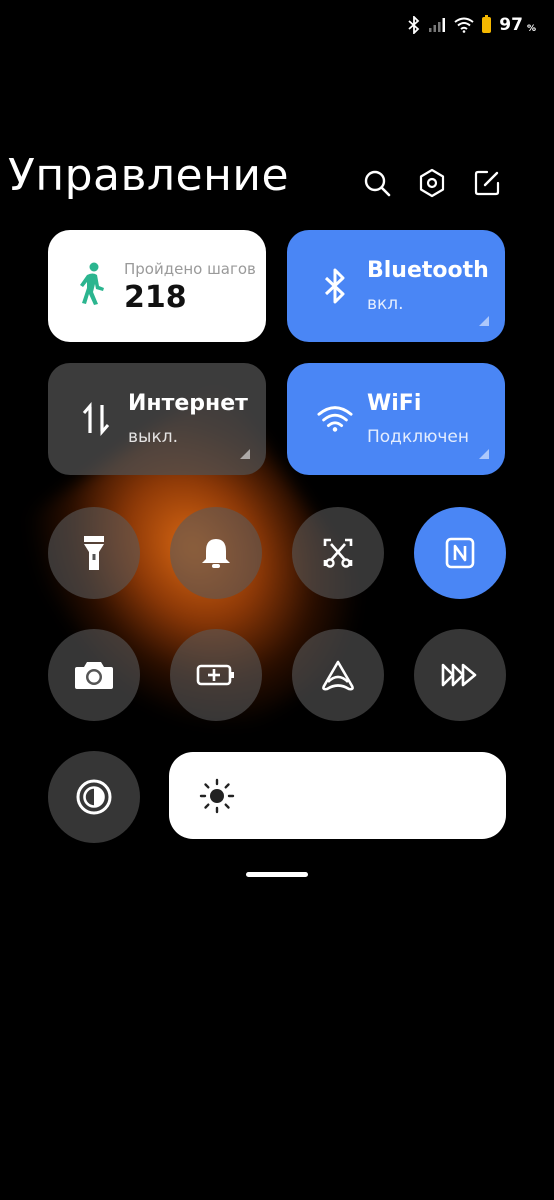  I want to click on settings-button, so click(432, 183).